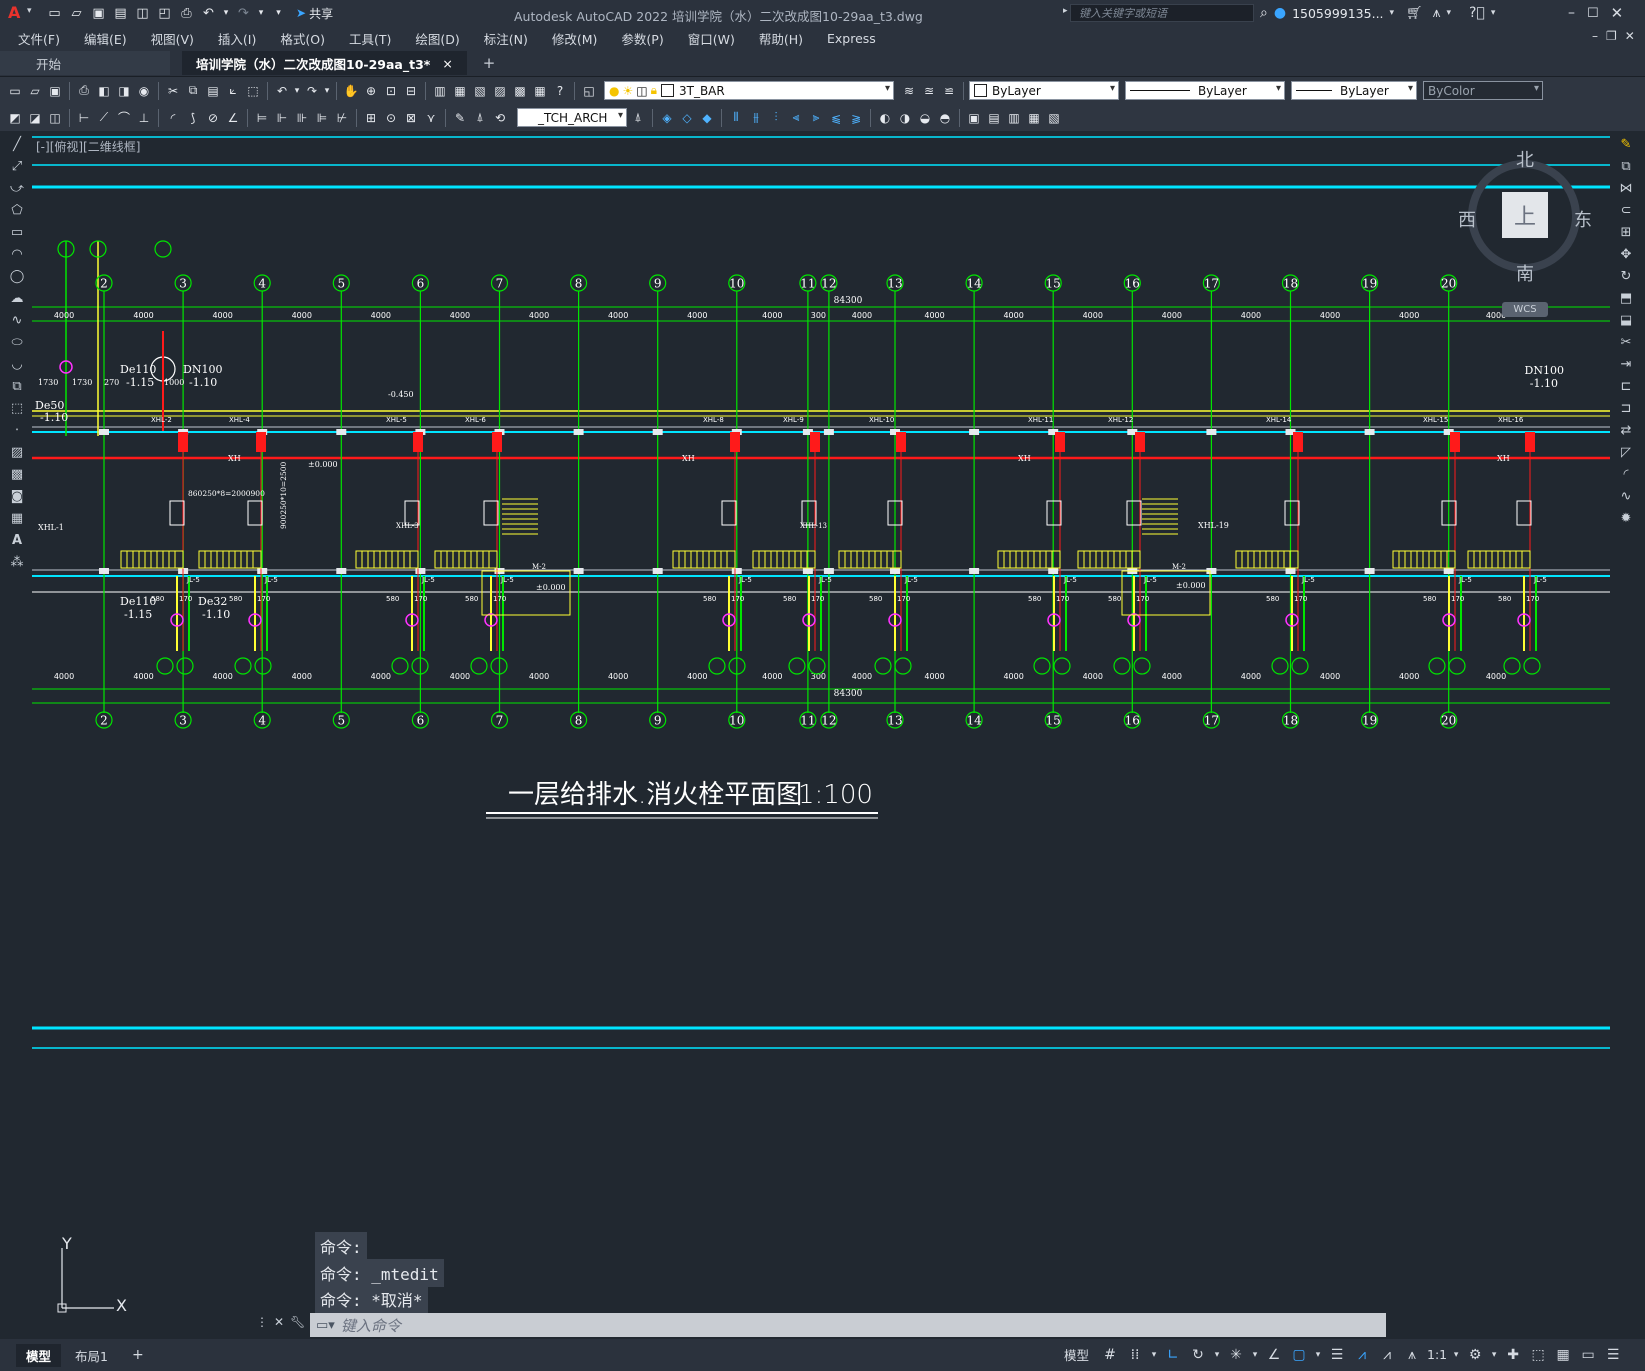 The height and width of the screenshot is (1371, 1645). What do you see at coordinates (237, 38) in the screenshot?
I see `menu-insert: 插入(I)` at bounding box center [237, 38].